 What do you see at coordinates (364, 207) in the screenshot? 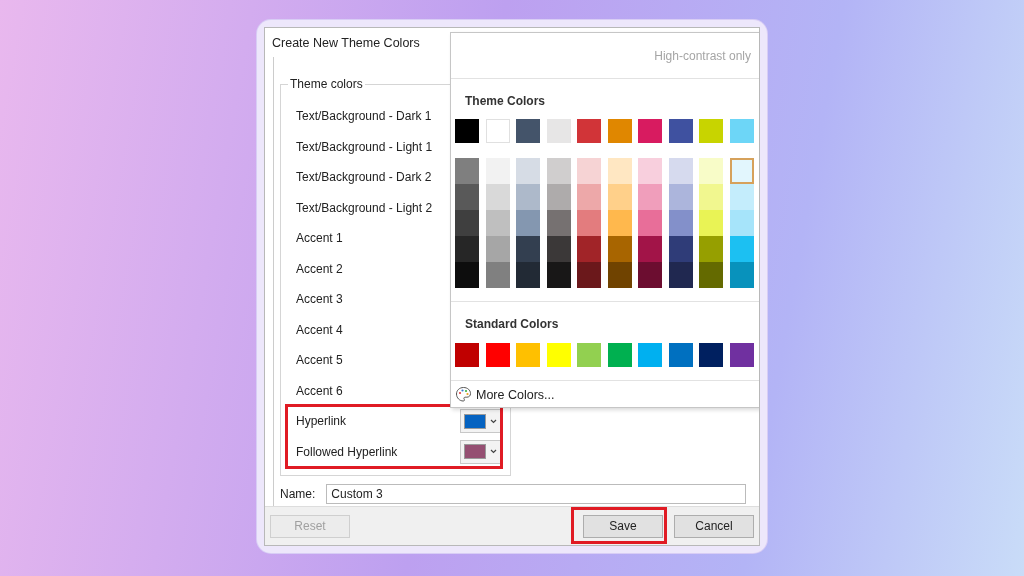
I see `color-label: Text/Background - Light 2` at bounding box center [364, 207].